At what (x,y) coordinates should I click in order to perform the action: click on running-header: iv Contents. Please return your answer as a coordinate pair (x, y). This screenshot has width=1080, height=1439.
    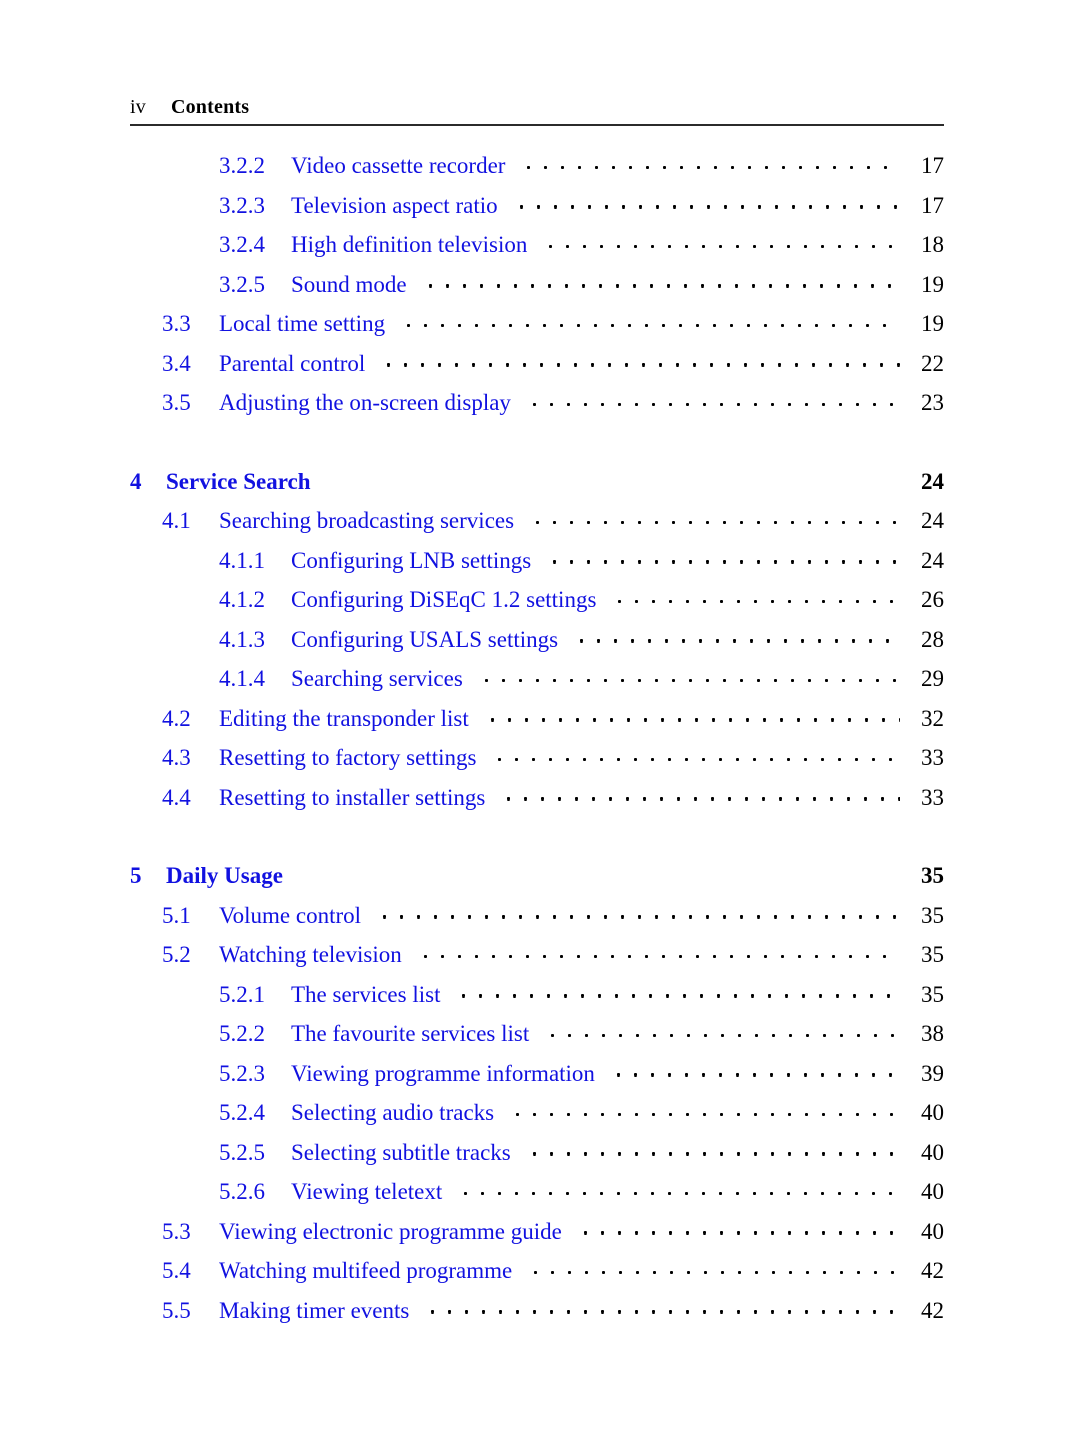
    Looking at the image, I should click on (537, 107).